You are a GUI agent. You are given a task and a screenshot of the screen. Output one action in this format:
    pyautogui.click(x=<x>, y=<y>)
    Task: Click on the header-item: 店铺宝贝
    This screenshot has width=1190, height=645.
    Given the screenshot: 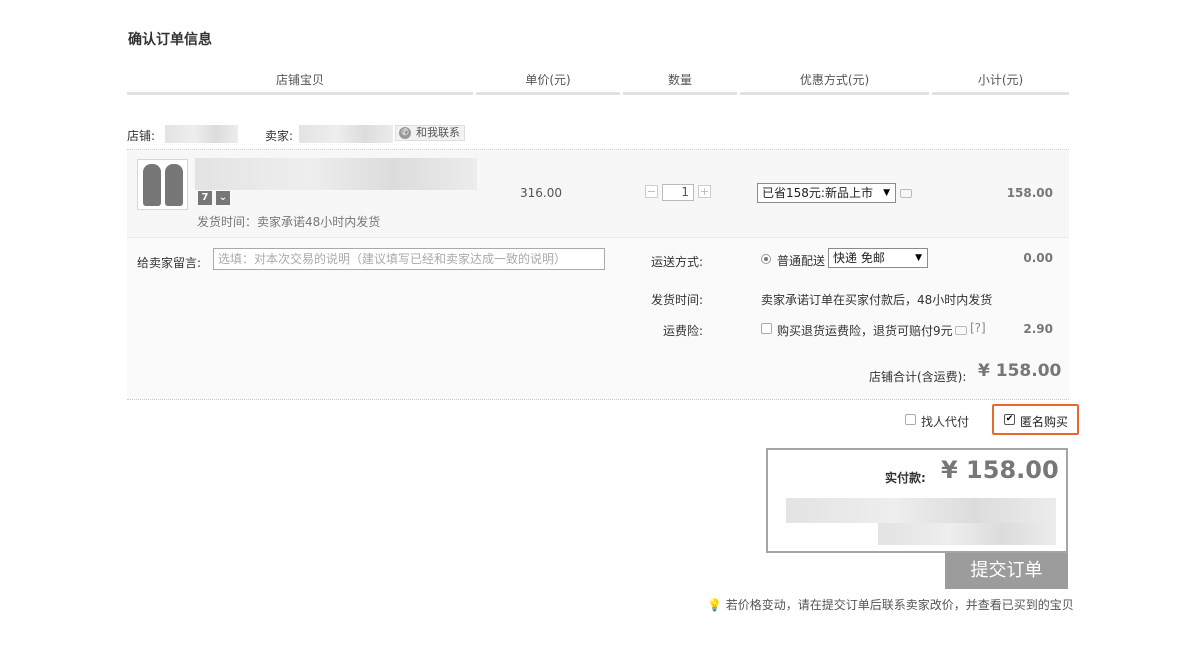 What is the action you would take?
    pyautogui.click(x=300, y=81)
    